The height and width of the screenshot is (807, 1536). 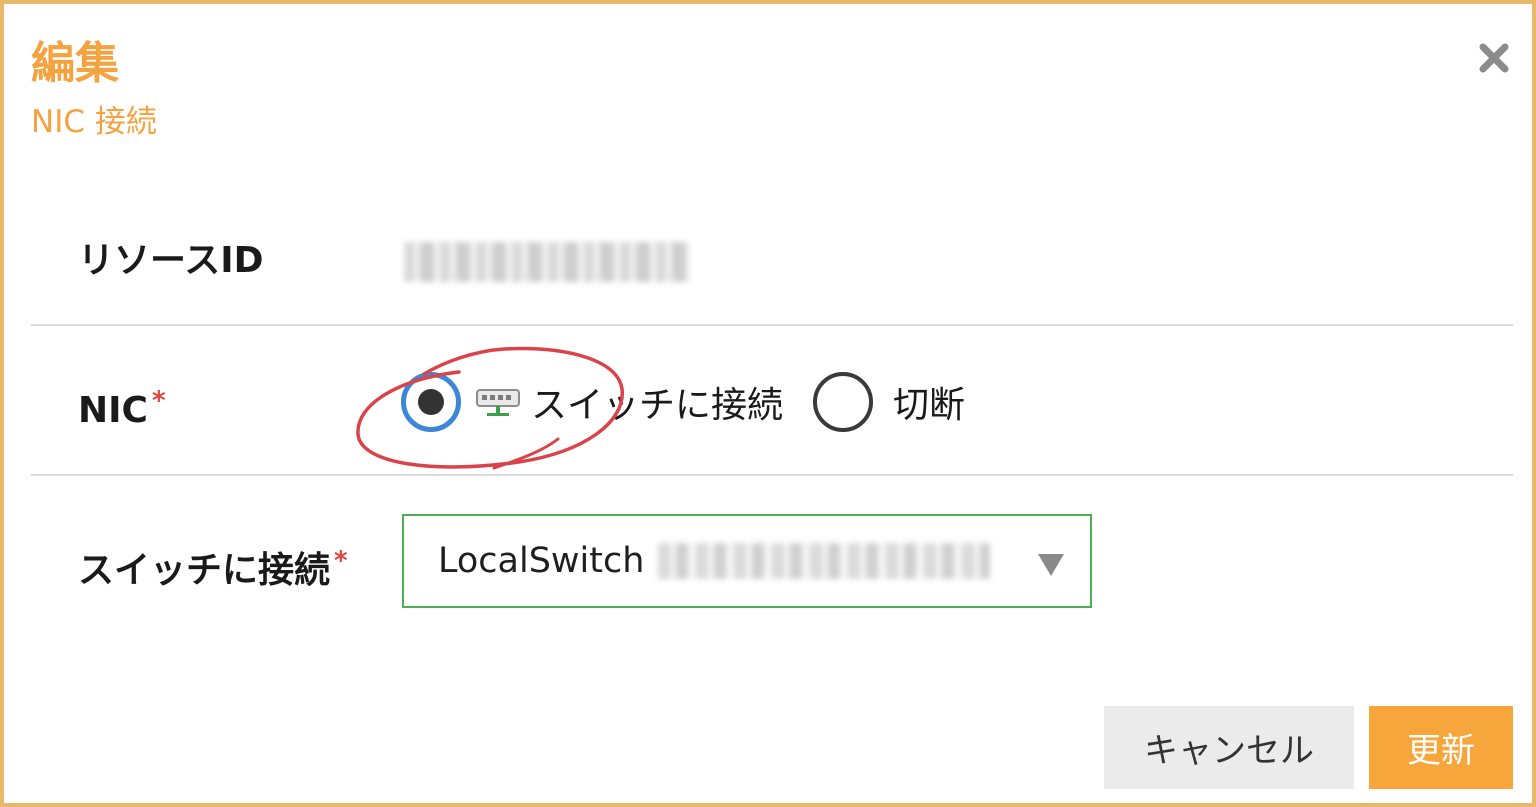 I want to click on dropdown-caret-icon, so click(x=1051, y=565).